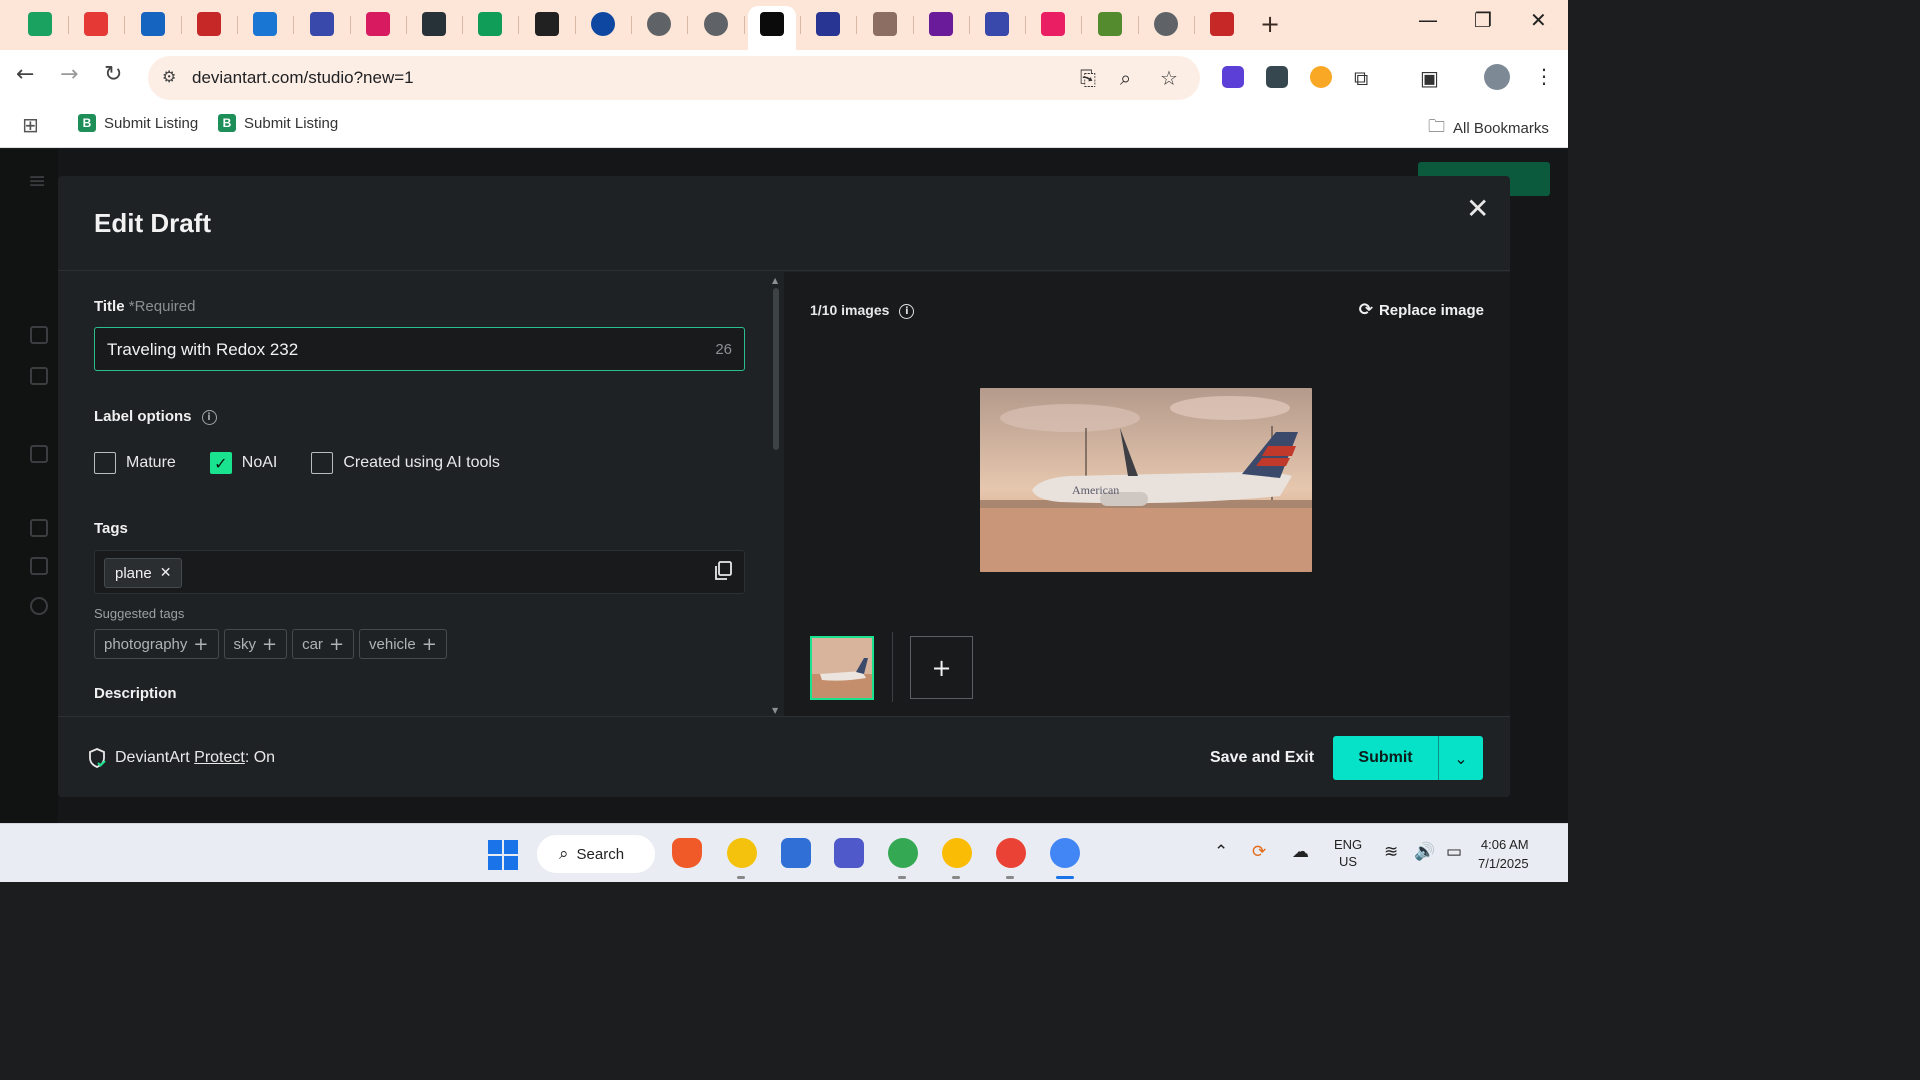 Image resolution: width=1920 pixels, height=1080 pixels. Describe the element at coordinates (1385, 758) in the screenshot. I see `submit-button: Submit` at that location.